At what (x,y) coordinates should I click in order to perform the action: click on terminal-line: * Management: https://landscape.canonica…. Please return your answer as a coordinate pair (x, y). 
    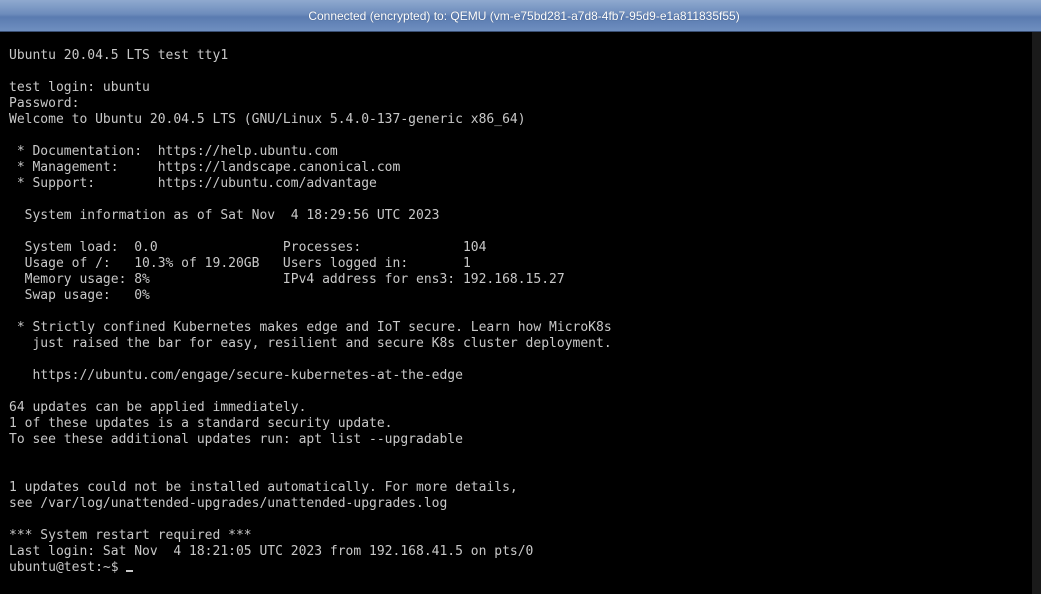
    Looking at the image, I should click on (205, 167).